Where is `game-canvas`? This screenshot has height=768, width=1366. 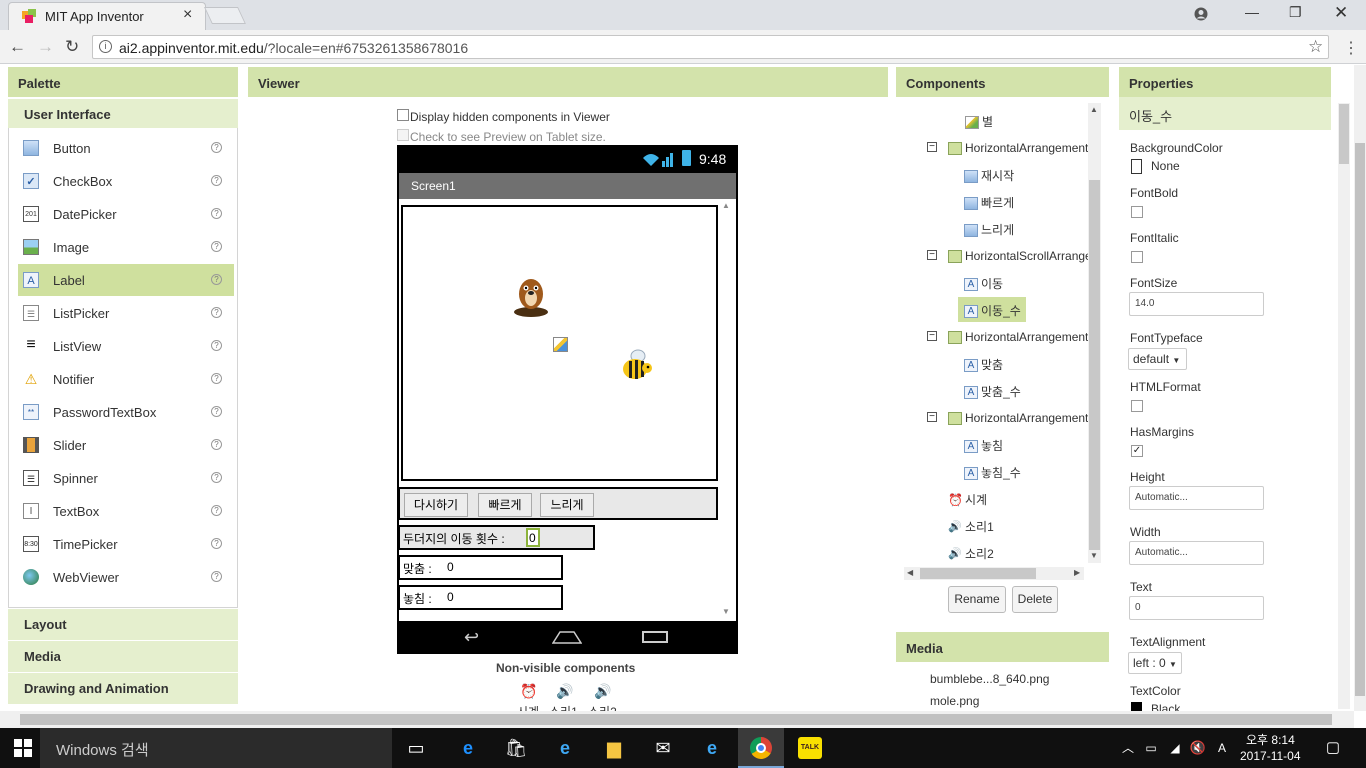
game-canvas is located at coordinates (559, 343).